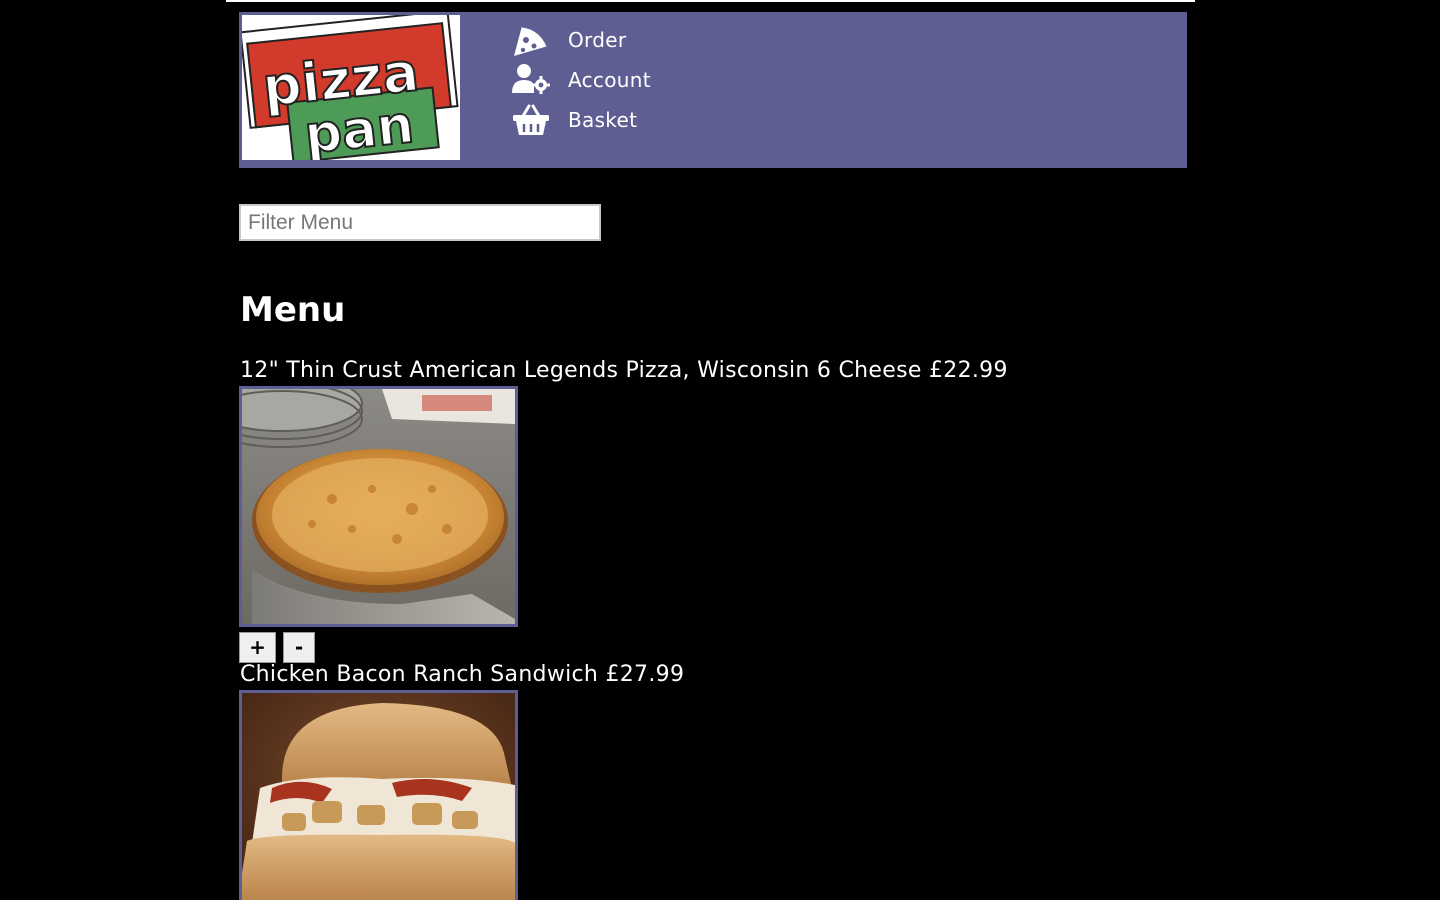 The image size is (1440, 900). Describe the element at coordinates (609, 80) in the screenshot. I see `nav-label-account: Account` at that location.